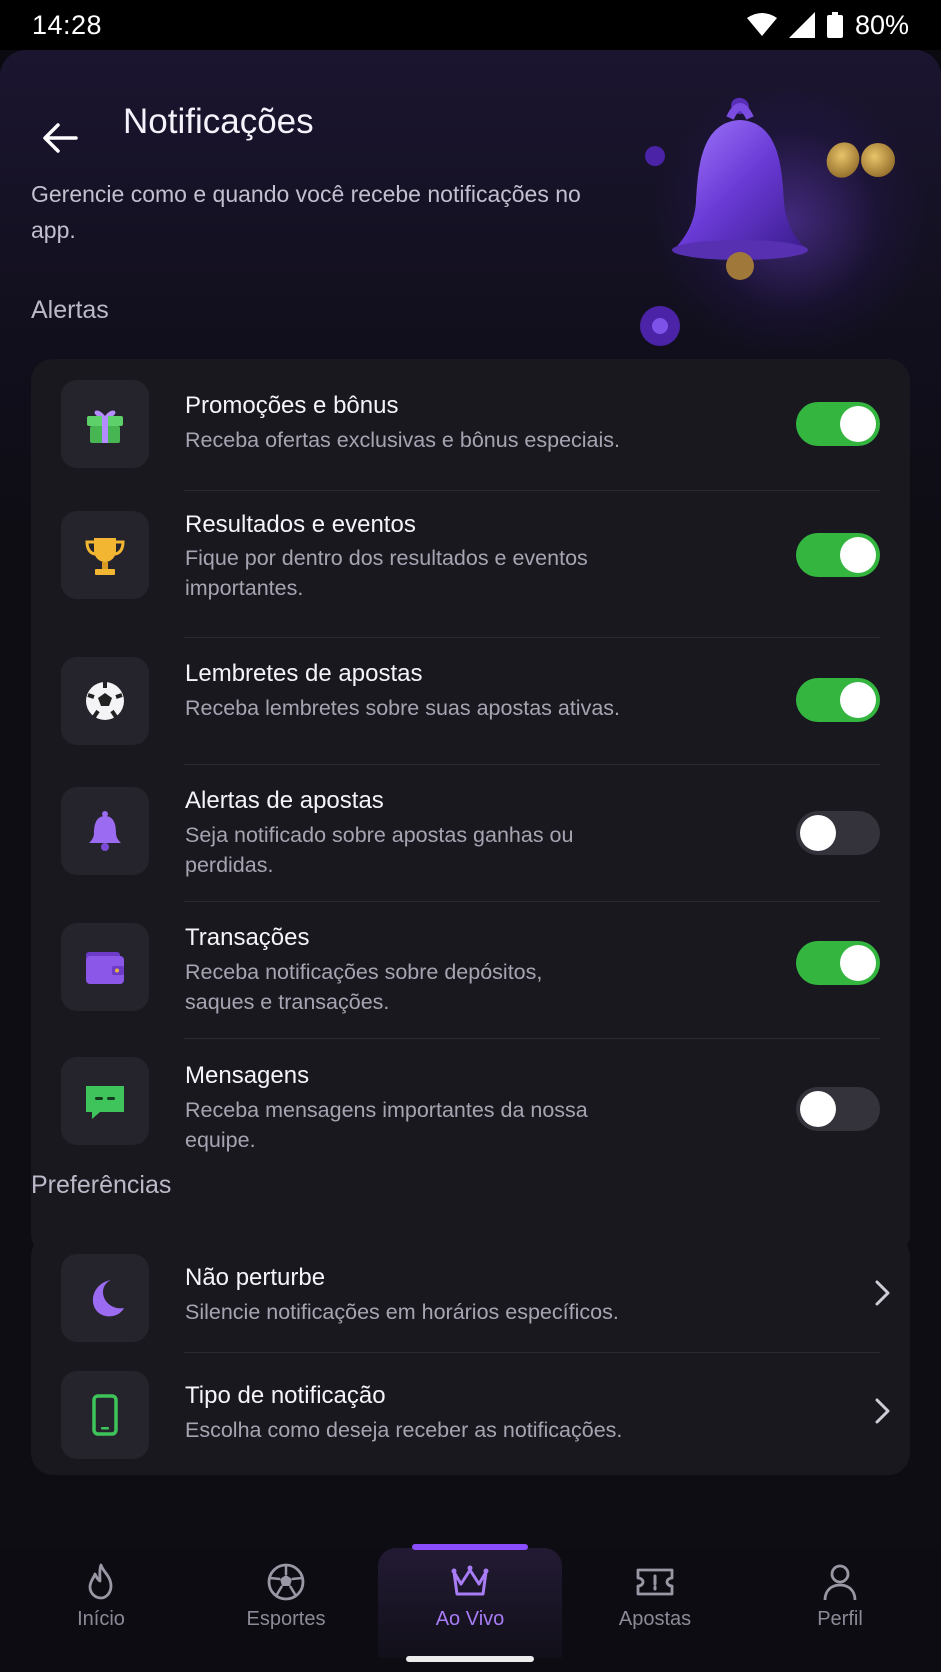  Describe the element at coordinates (105, 1298) in the screenshot. I see `moon-icon` at that location.